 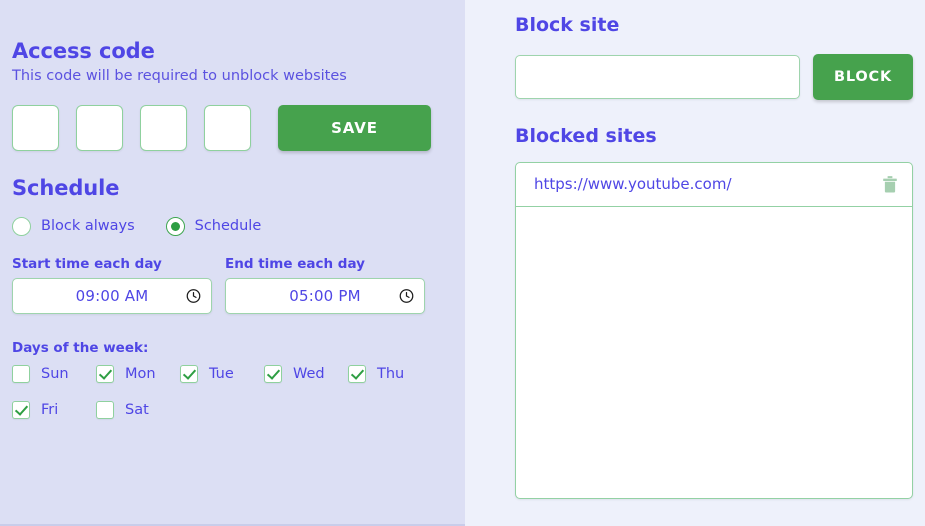 What do you see at coordinates (567, 25) in the screenshot?
I see `block-site-heading: Block site` at bounding box center [567, 25].